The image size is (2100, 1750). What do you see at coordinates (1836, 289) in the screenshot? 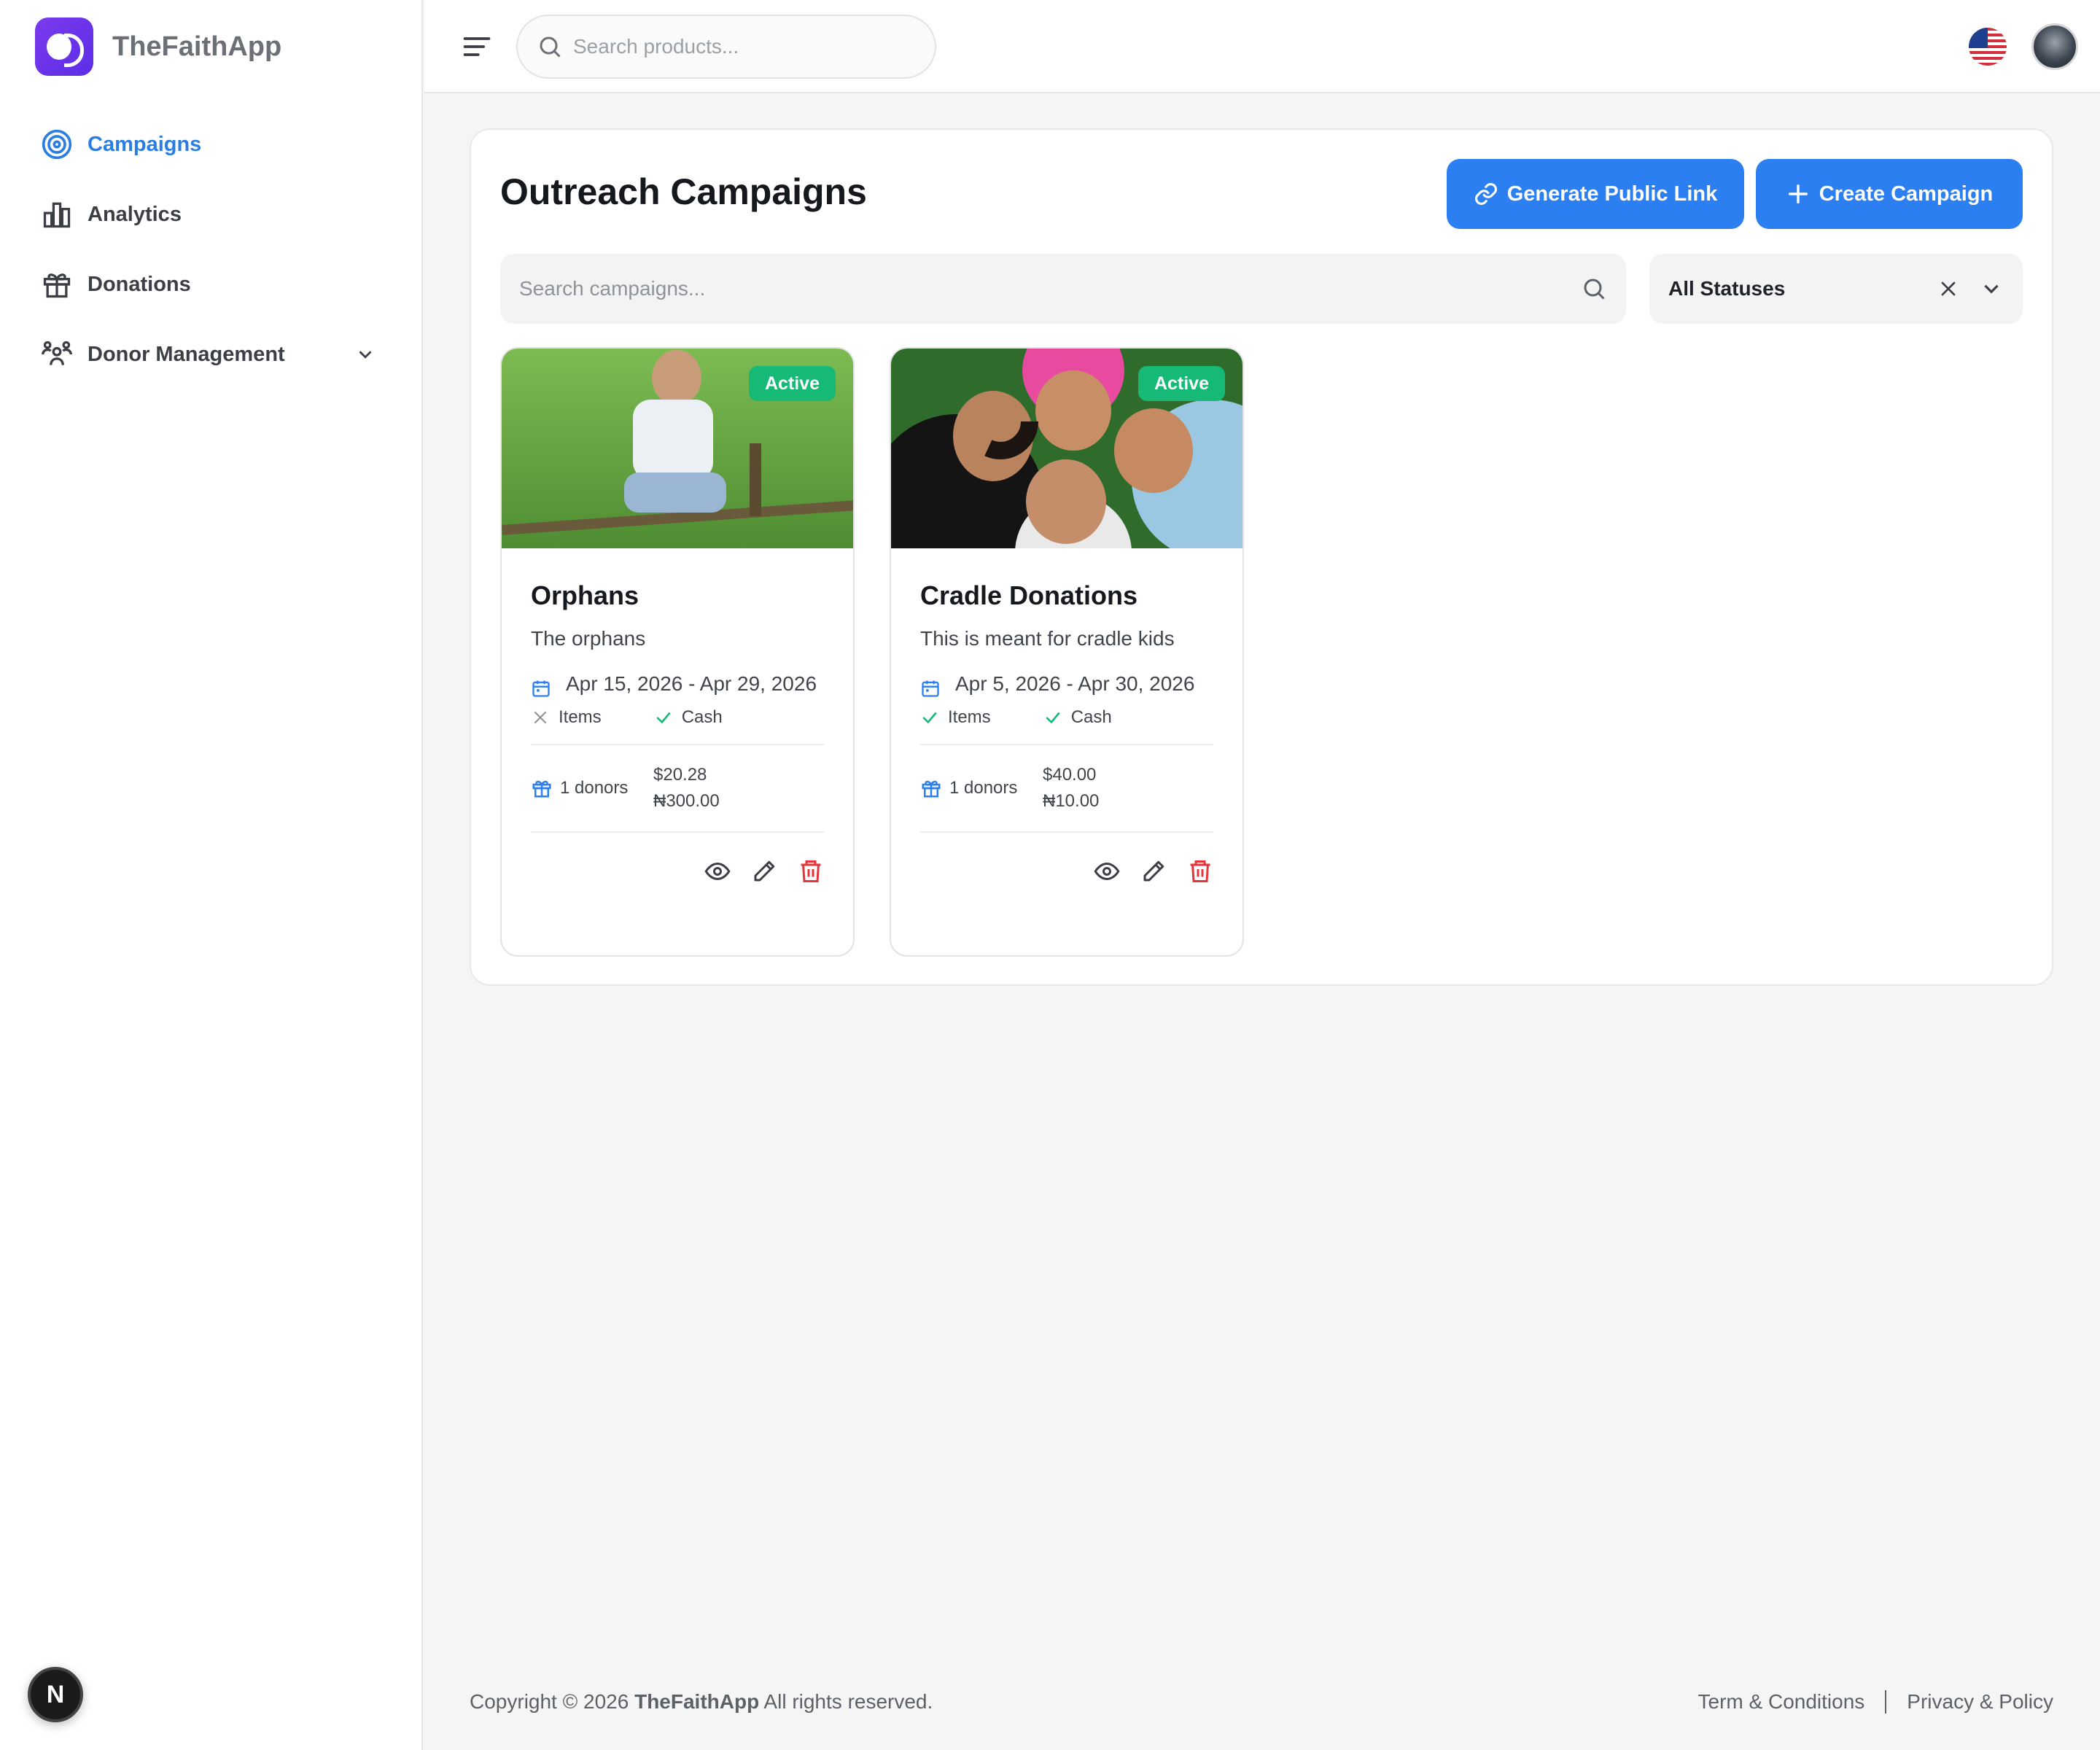
I see `status-filter-select: All Statuses` at bounding box center [1836, 289].